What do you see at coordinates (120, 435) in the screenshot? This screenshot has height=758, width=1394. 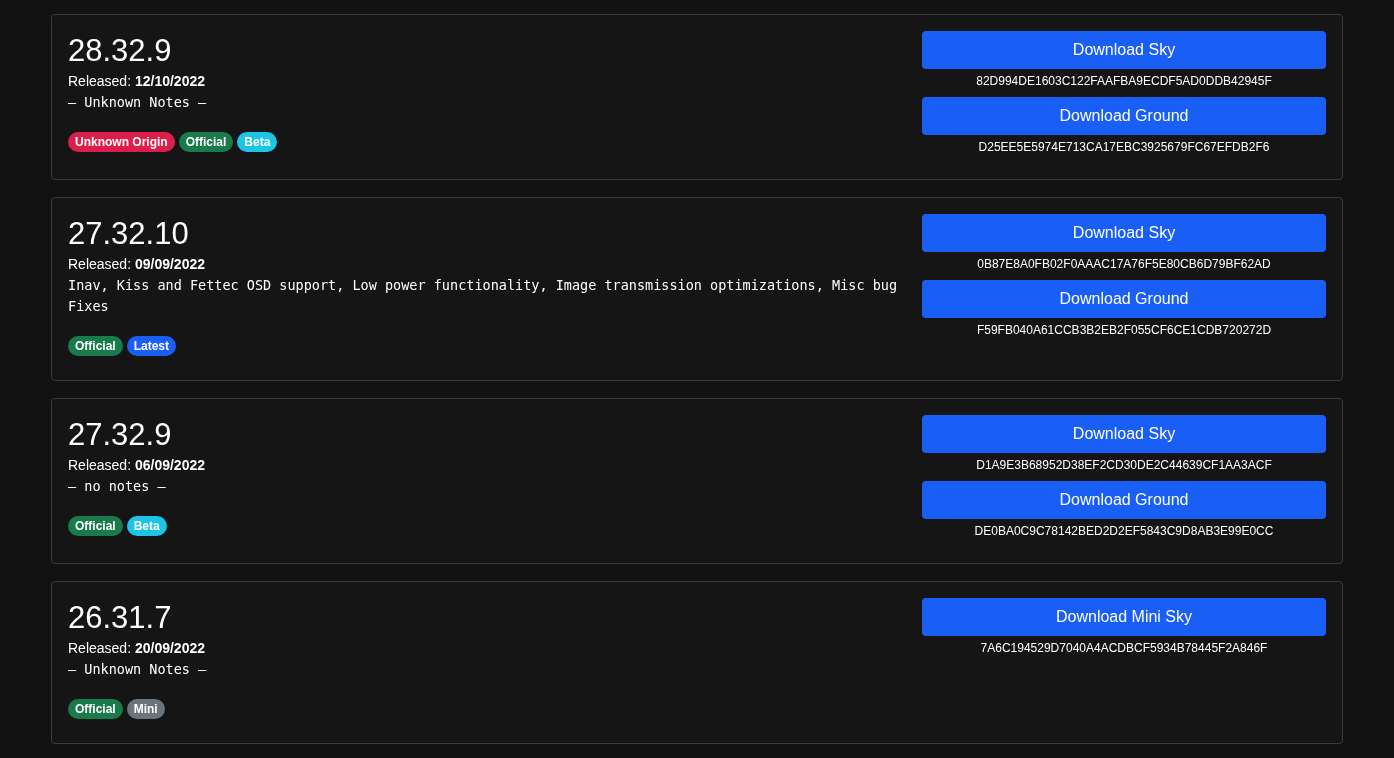 I see `version-title: 27.32.9` at bounding box center [120, 435].